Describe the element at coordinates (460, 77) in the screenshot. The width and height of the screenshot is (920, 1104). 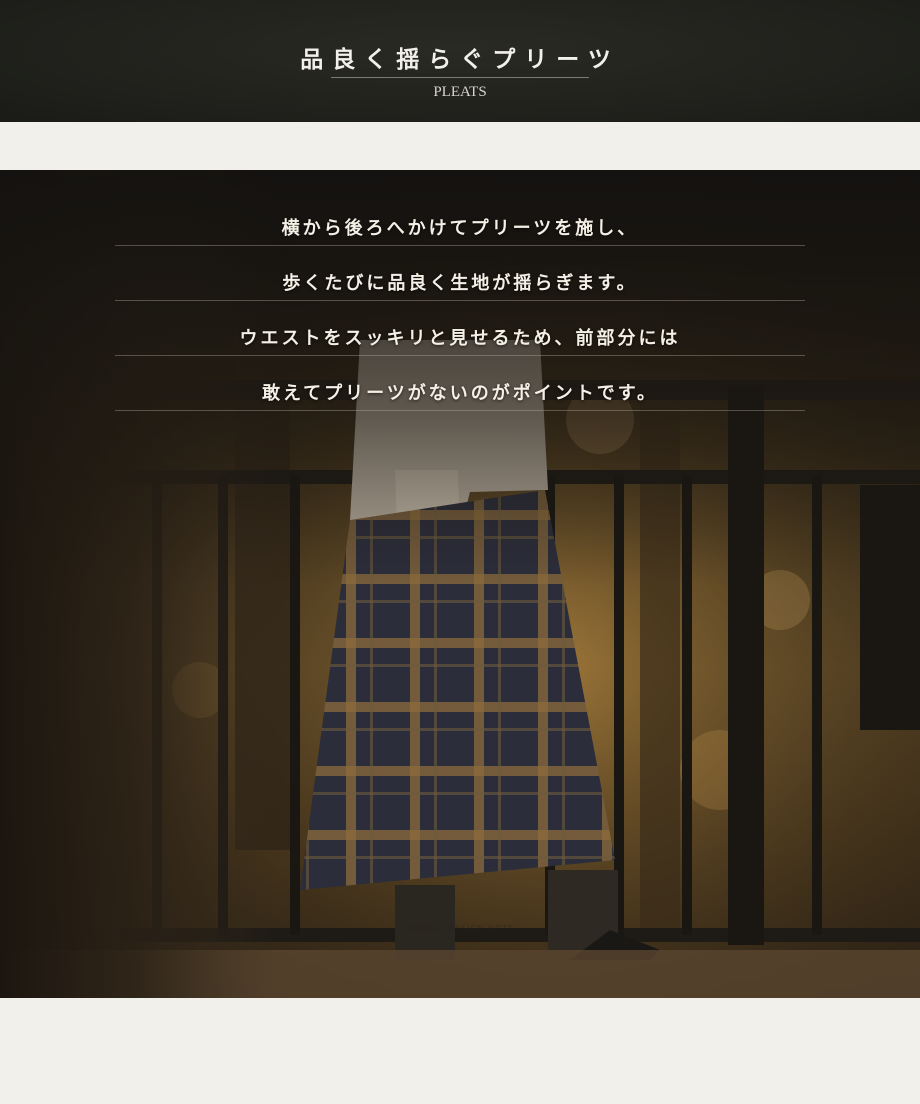
I see `title-divider` at that location.